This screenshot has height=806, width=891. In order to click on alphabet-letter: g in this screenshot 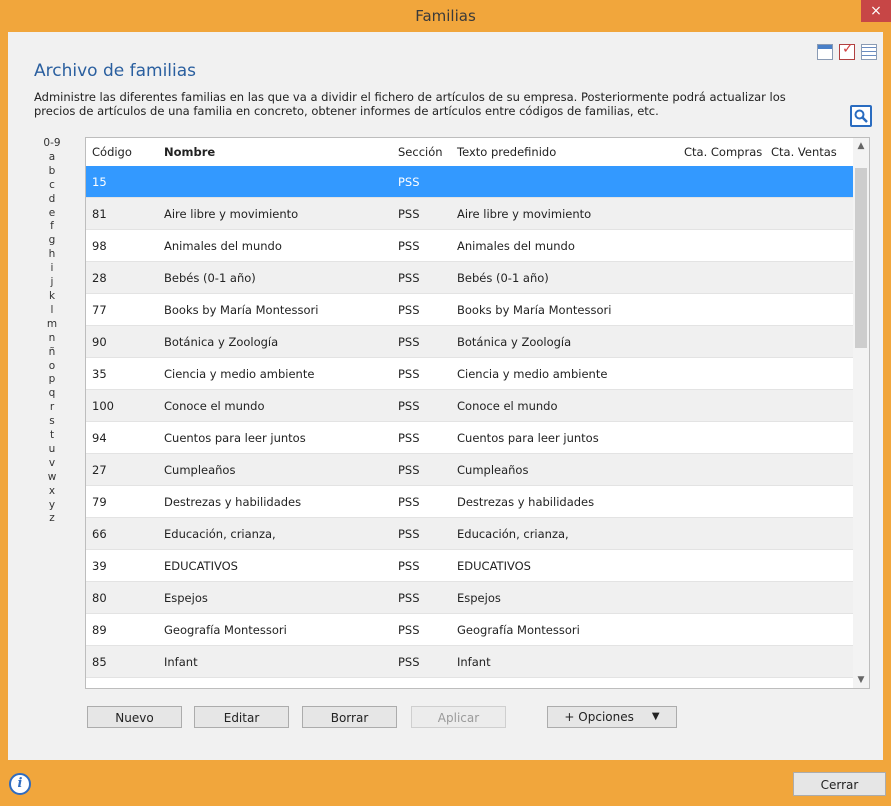, I will do `click(52, 241)`.